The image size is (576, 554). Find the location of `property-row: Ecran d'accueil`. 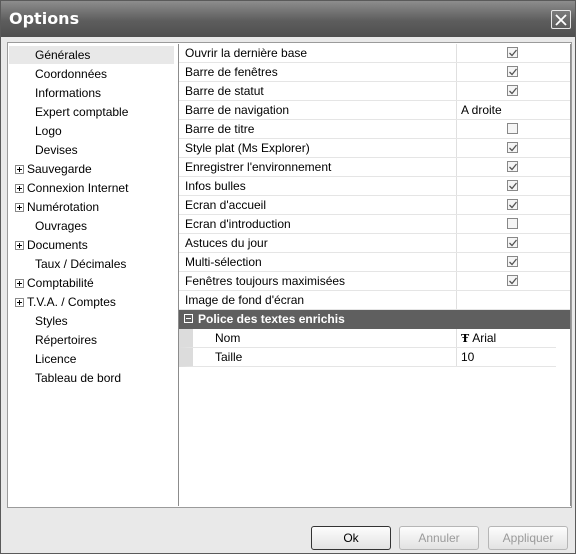

property-row: Ecran d'accueil is located at coordinates (374, 205).